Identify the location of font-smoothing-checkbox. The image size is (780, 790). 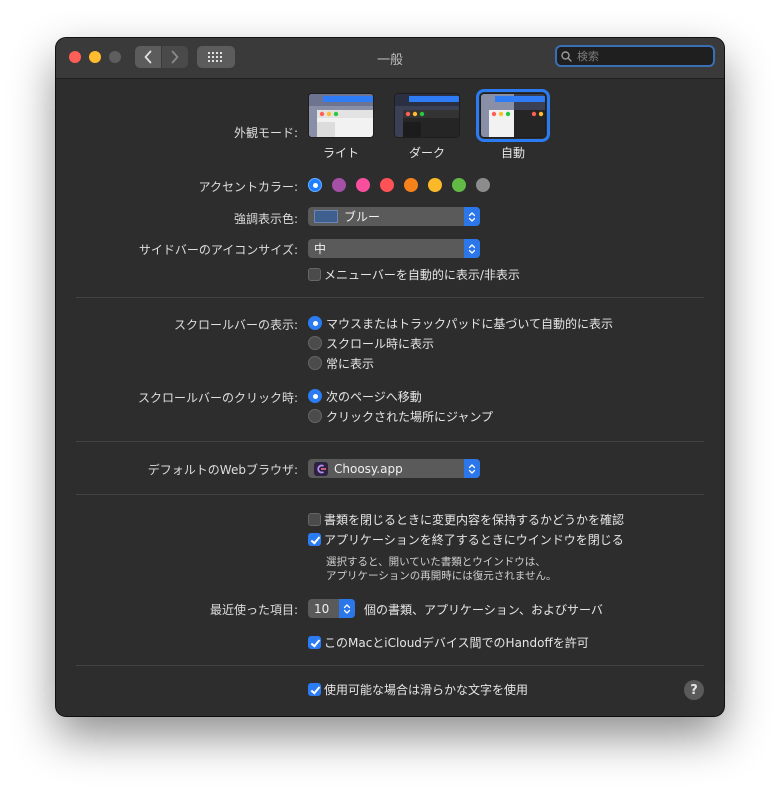
(314, 689).